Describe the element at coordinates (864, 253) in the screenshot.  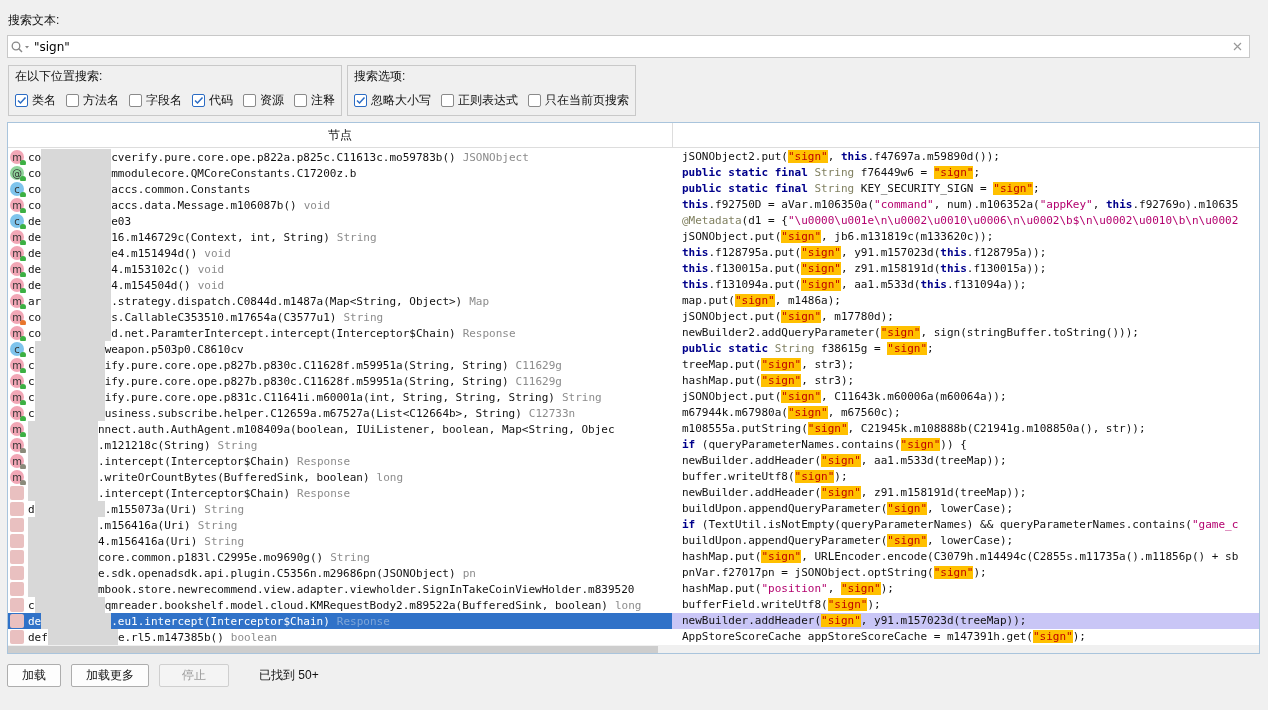
I see `code-line: this.f128795a.put("sign", y91.m157023d(this.f128795a));` at that location.